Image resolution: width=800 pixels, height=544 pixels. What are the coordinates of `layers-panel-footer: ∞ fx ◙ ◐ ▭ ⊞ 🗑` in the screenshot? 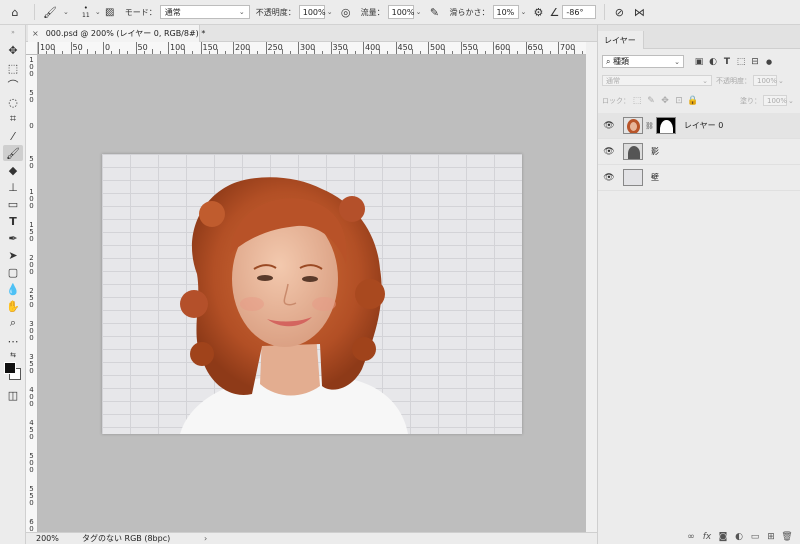 It's located at (699, 536).